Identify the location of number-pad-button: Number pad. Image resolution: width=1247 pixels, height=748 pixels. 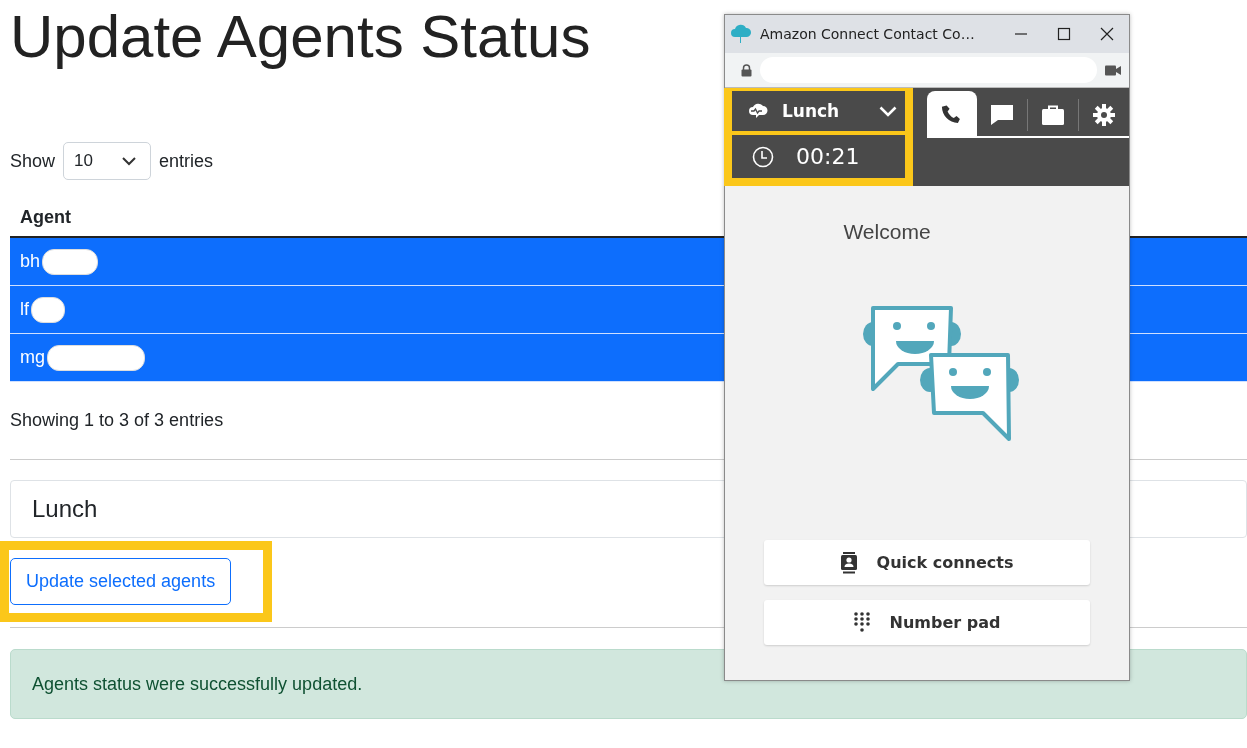
(927, 622).